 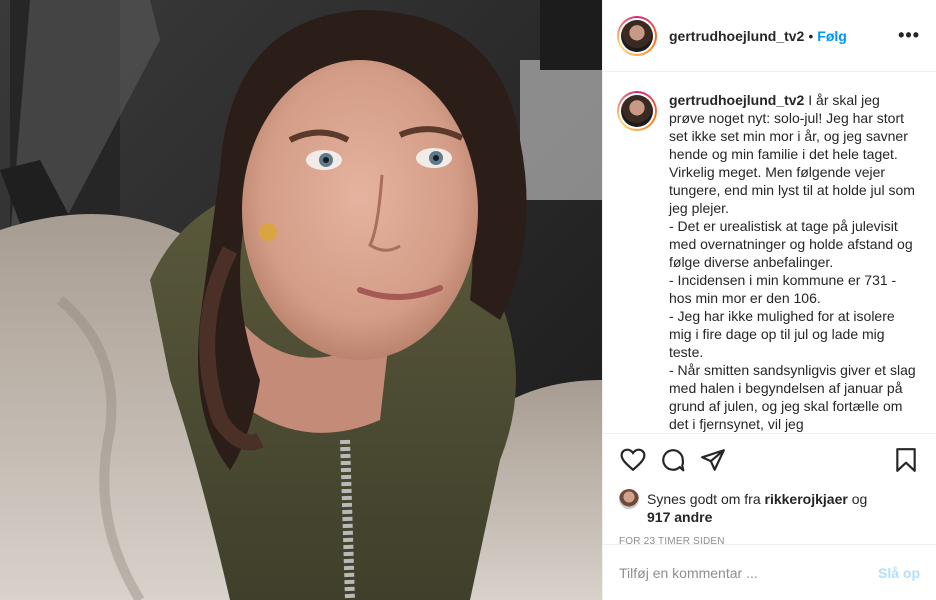 I want to click on likes-prefix: Synes godt om fra, so click(x=706, y=499).